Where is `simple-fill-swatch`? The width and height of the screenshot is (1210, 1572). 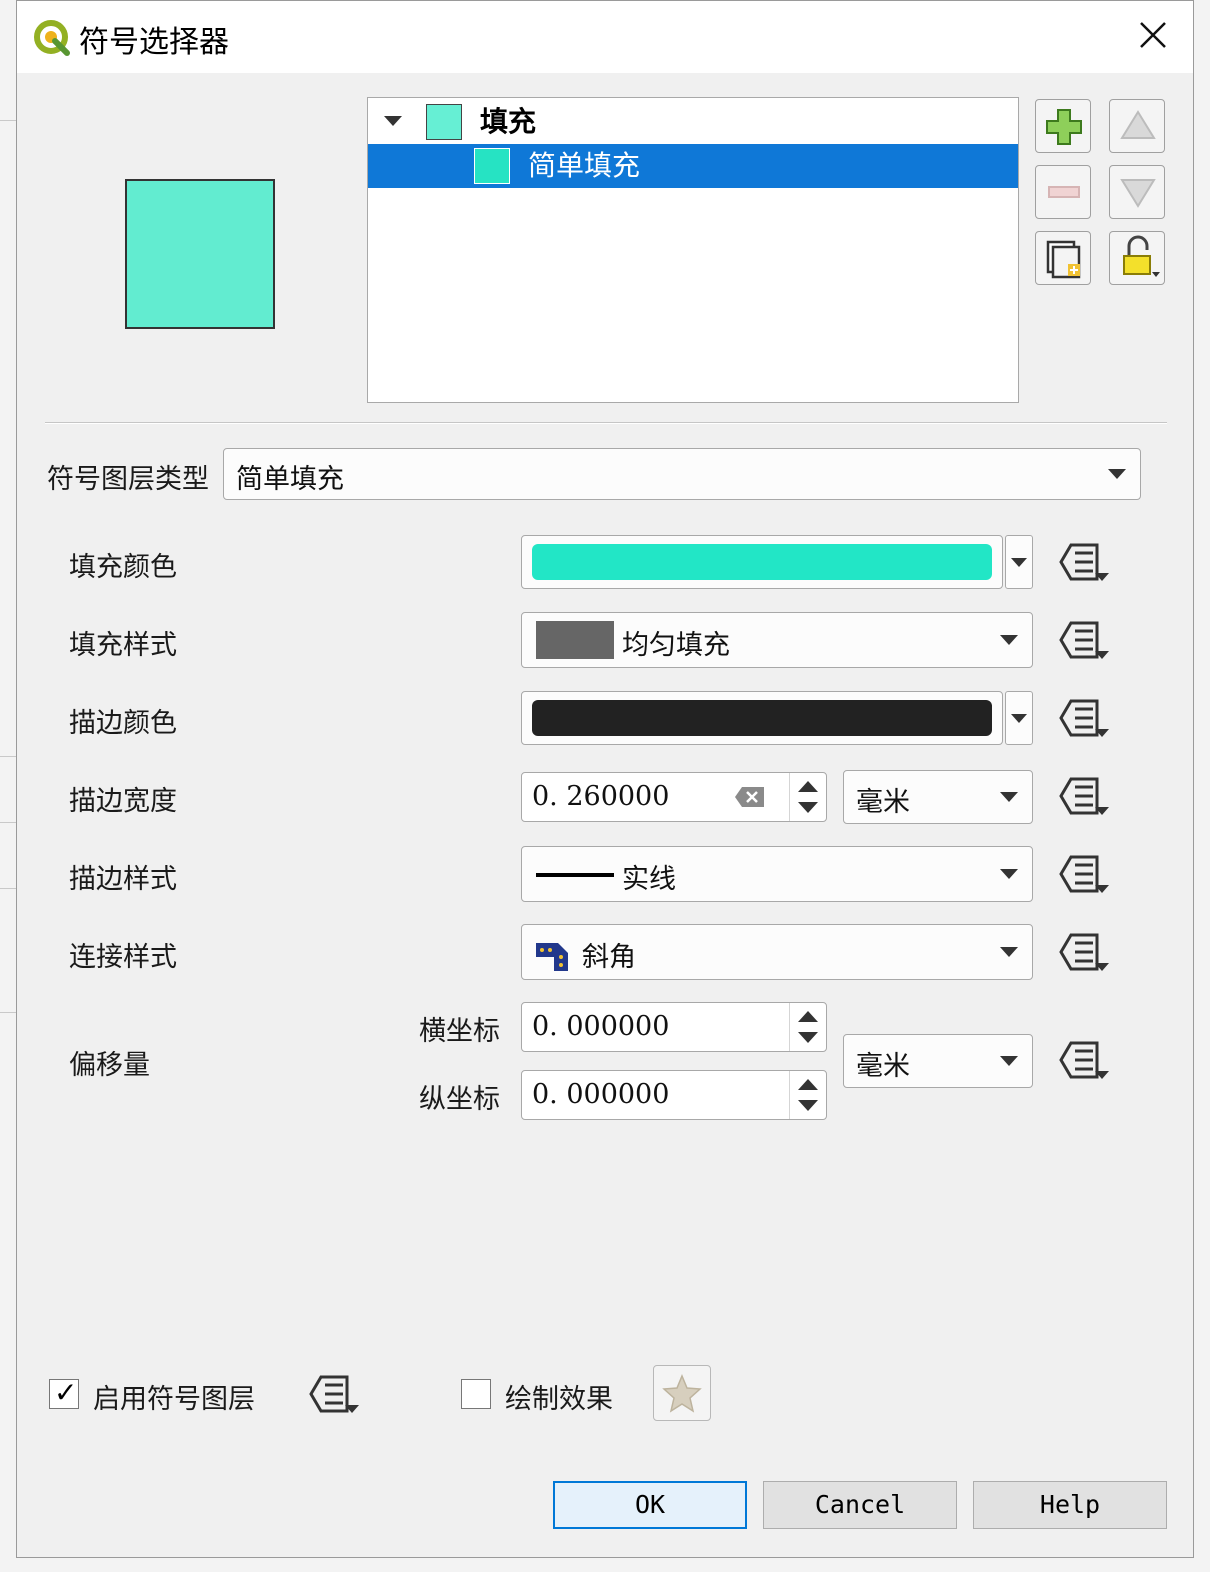
simple-fill-swatch is located at coordinates (492, 166).